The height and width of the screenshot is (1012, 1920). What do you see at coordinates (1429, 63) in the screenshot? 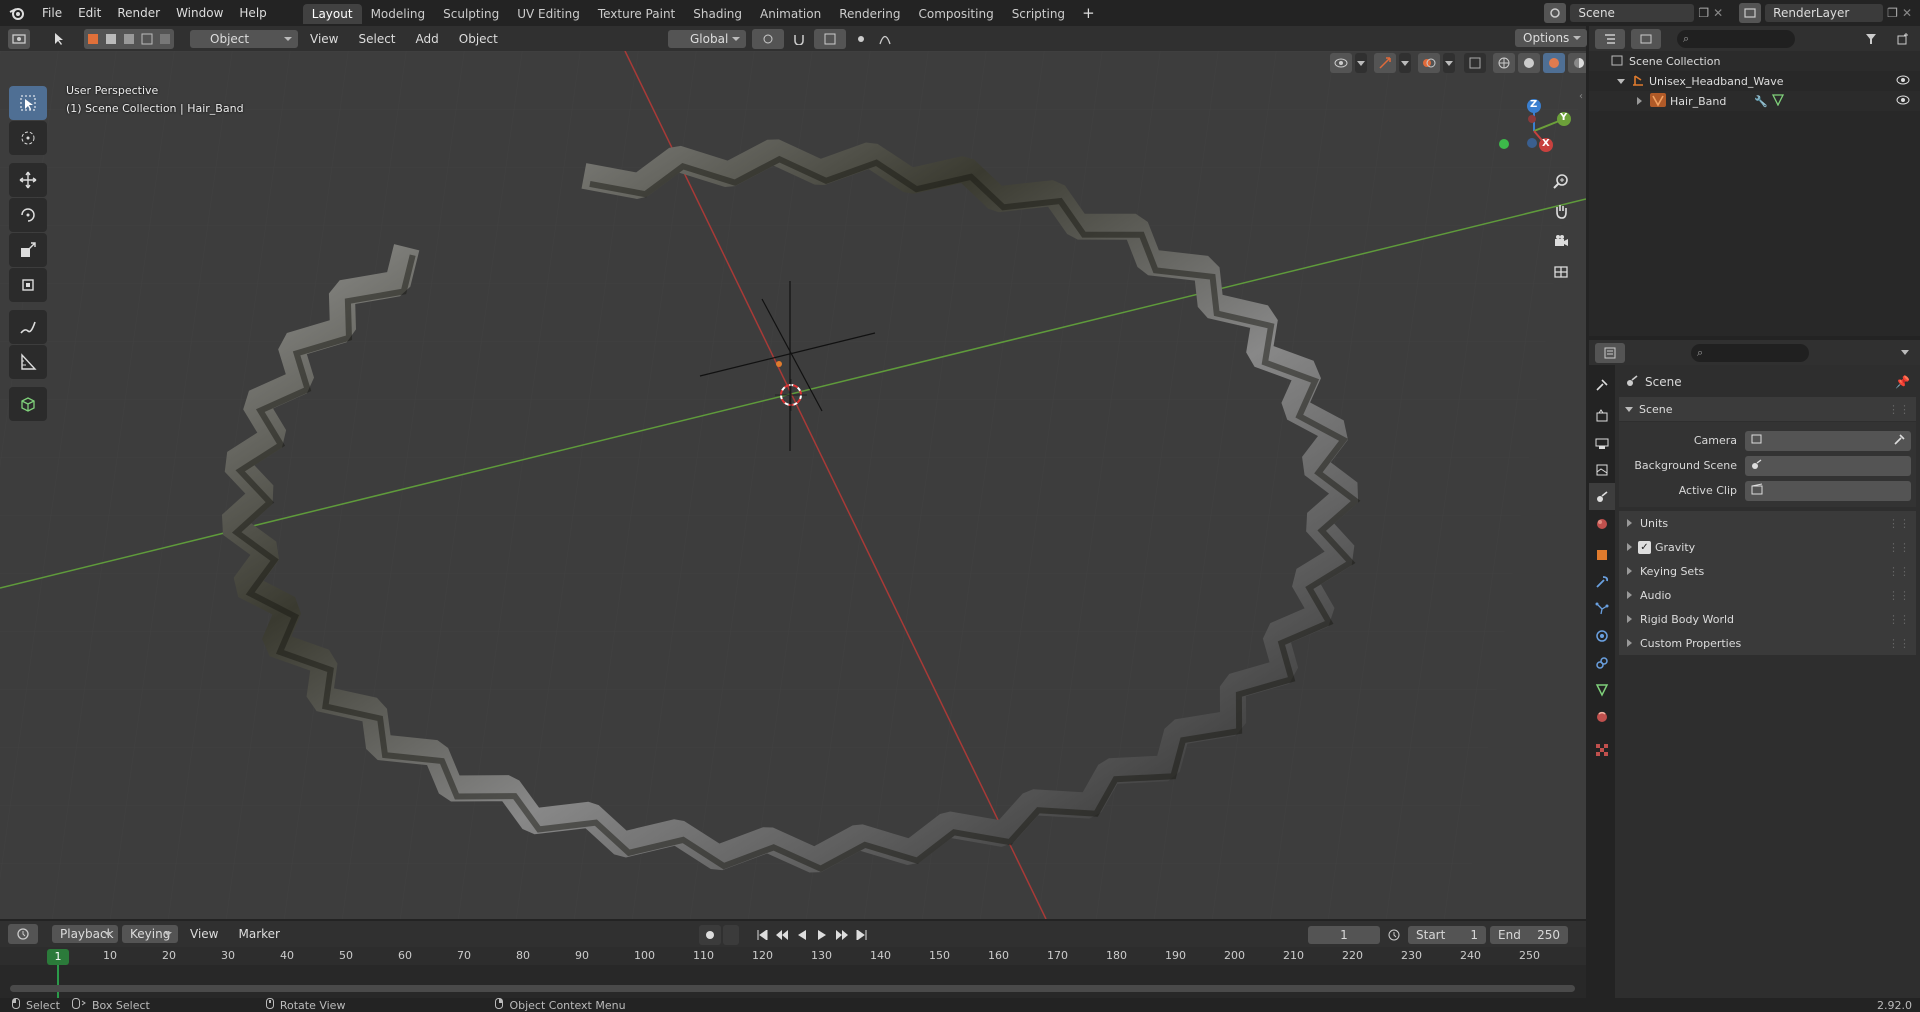
I see `overlays-toggle-icon` at bounding box center [1429, 63].